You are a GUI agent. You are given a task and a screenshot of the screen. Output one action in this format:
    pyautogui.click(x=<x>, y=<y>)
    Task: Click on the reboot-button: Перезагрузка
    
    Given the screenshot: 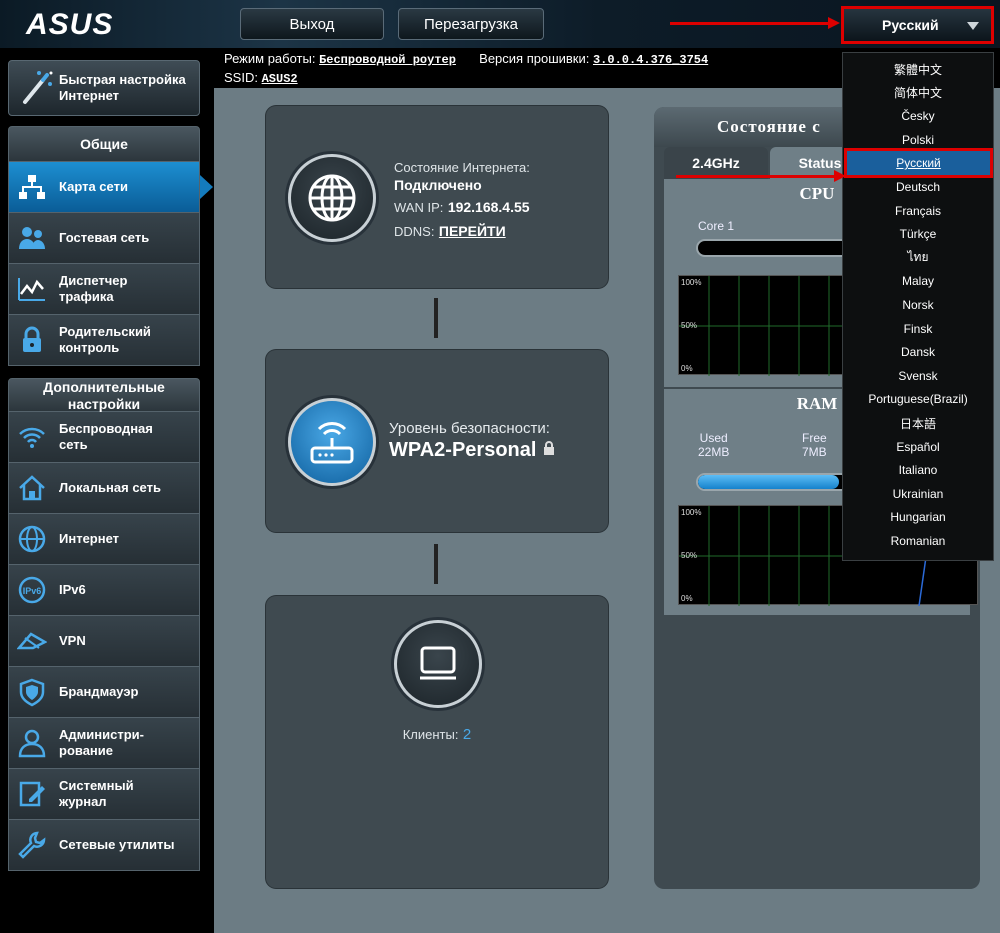 What is the action you would take?
    pyautogui.click(x=471, y=24)
    